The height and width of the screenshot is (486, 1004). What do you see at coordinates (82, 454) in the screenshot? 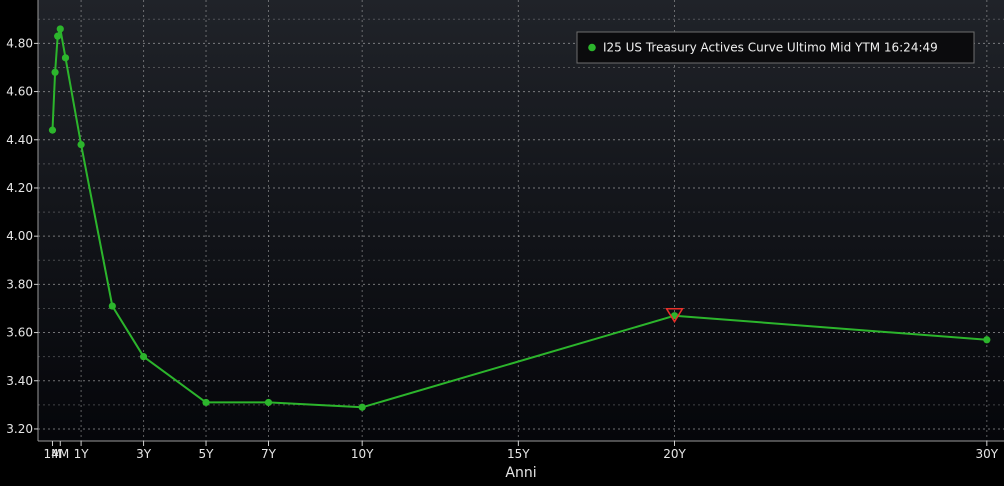
I see `x-tick-label: 1Y` at bounding box center [82, 454].